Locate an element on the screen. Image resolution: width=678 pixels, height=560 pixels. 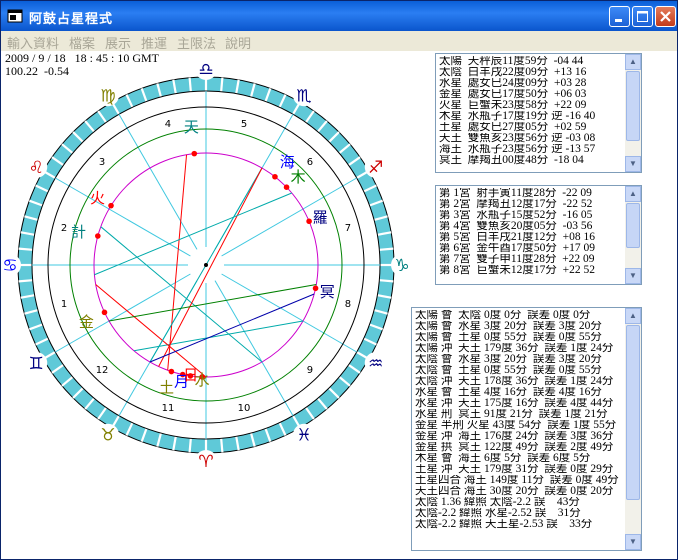
menu-progress: 推運 is located at coordinates (154, 42).